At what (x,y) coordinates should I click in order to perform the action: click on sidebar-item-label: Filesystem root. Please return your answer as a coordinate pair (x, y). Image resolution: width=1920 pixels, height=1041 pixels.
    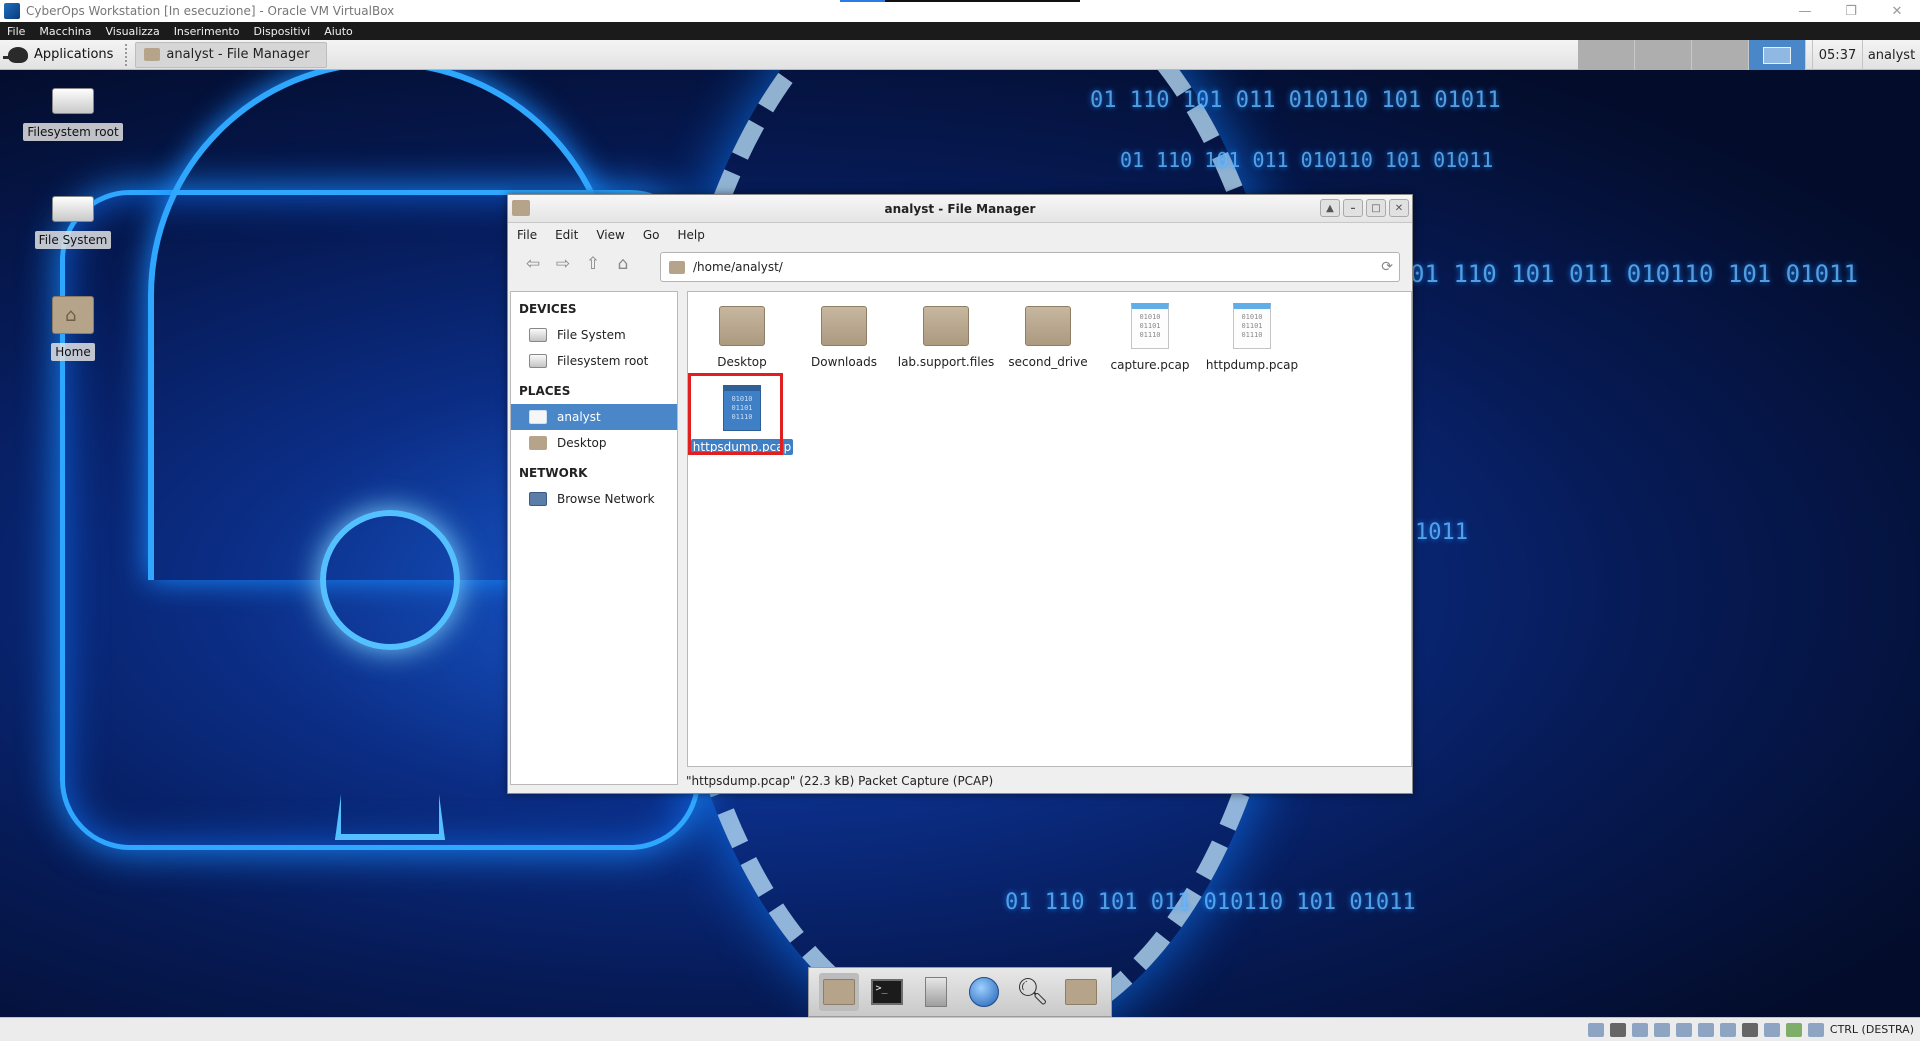
    Looking at the image, I should click on (603, 361).